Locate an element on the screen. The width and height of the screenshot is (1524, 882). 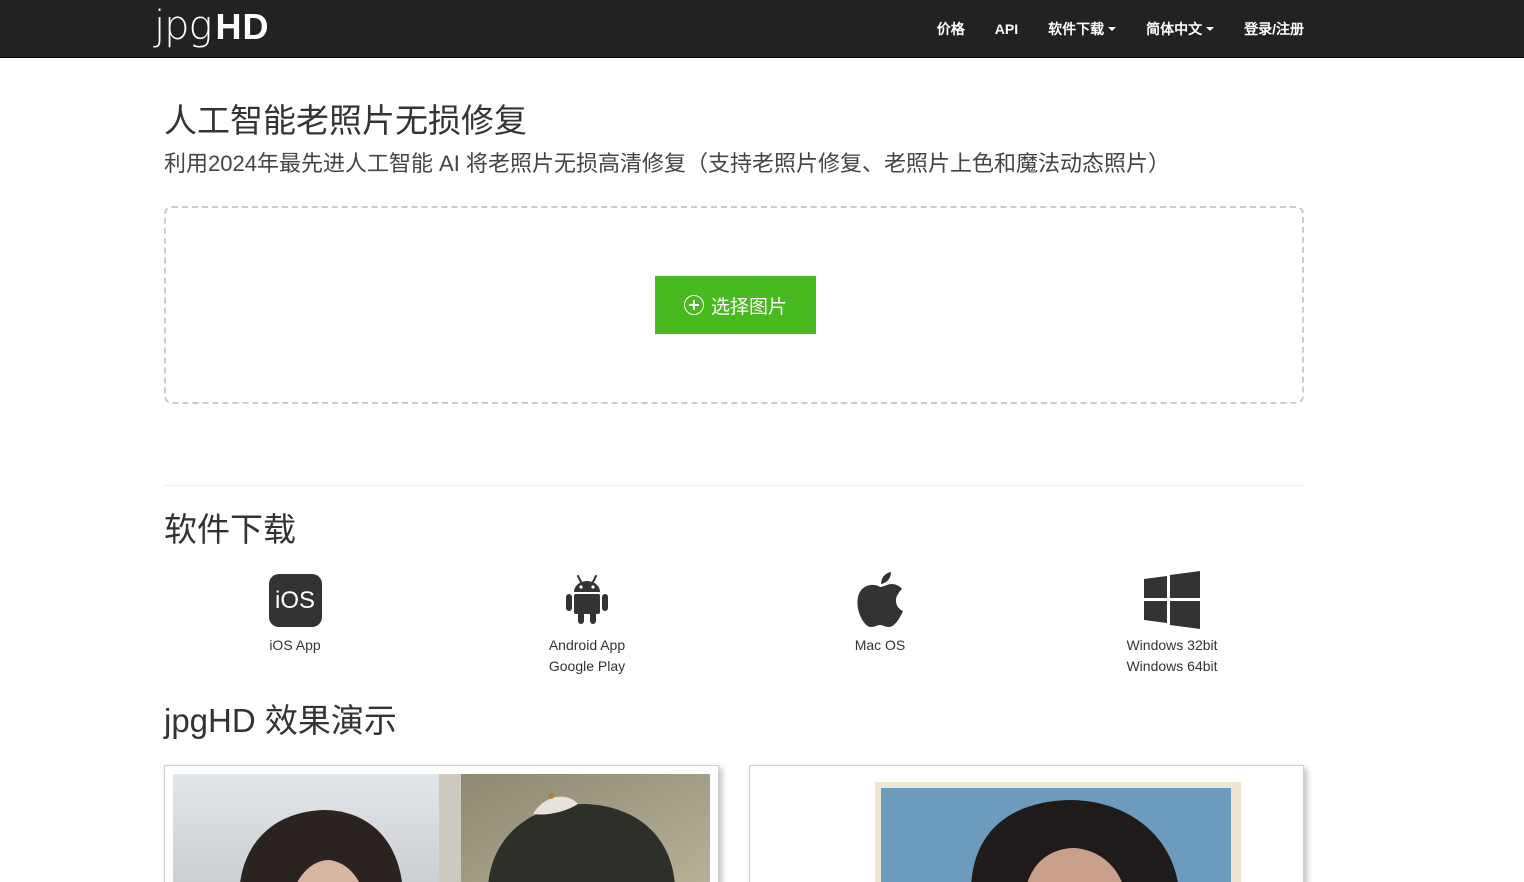
nav-api: API is located at coordinates (1006, 29).